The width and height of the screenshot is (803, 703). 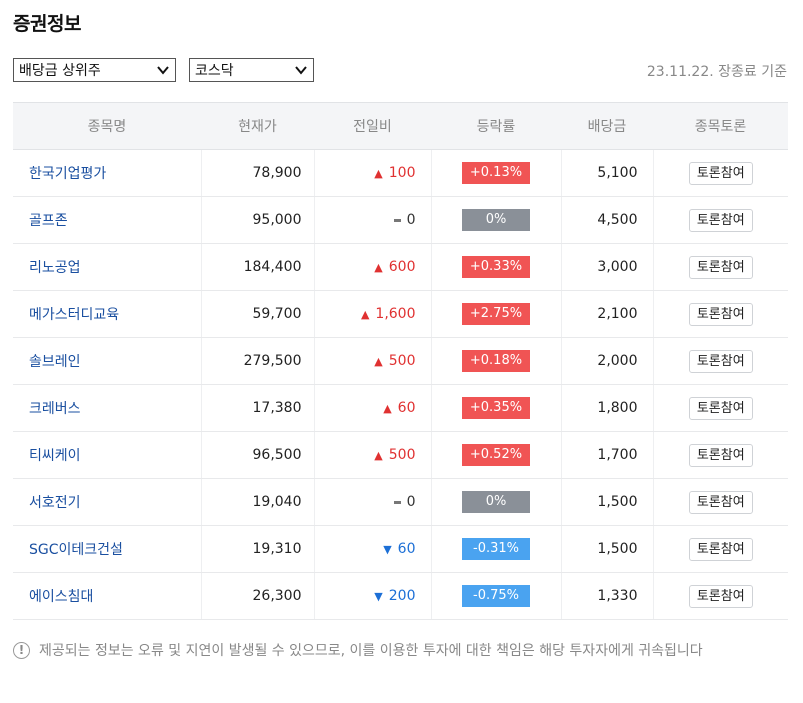 I want to click on table-row: 솔브레인 279,500 ▲ 500 +0.18% 2,000 토론참여, so click(x=400, y=361).